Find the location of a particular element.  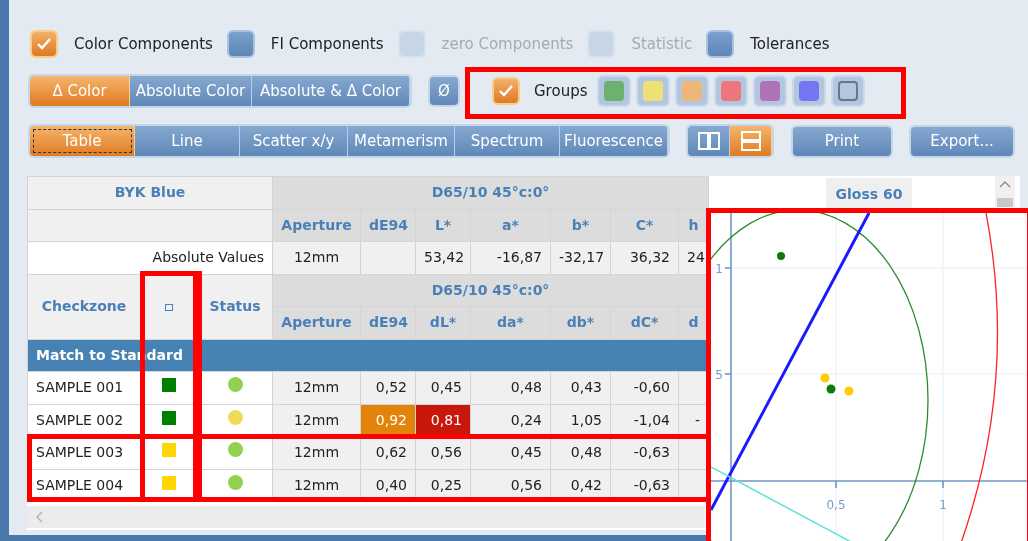

table-cell: -0,60 is located at coordinates (644, 387).